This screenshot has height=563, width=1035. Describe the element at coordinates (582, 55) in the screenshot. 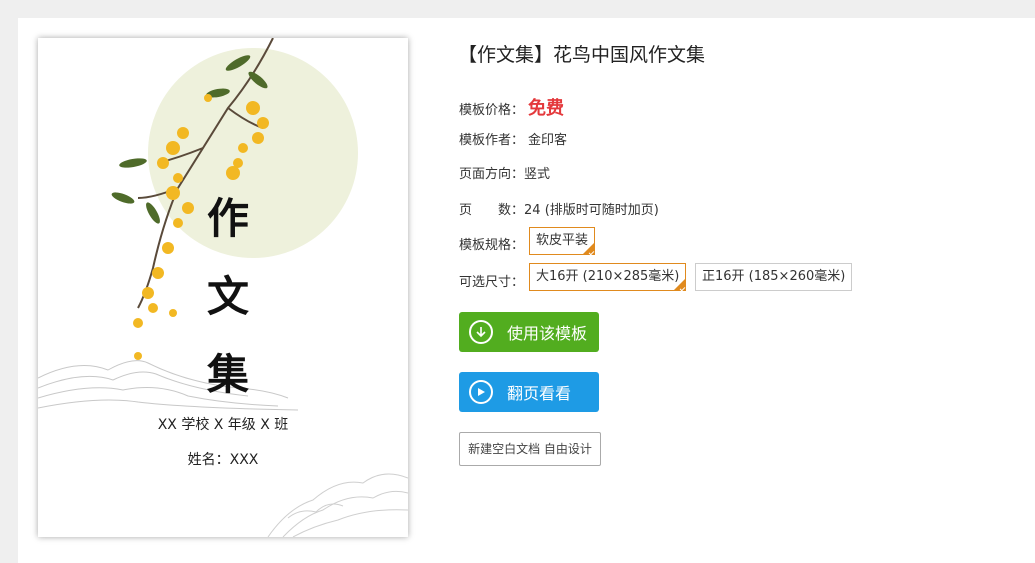

I see `template-title: 【作文集】花鸟中国风作文集` at that location.